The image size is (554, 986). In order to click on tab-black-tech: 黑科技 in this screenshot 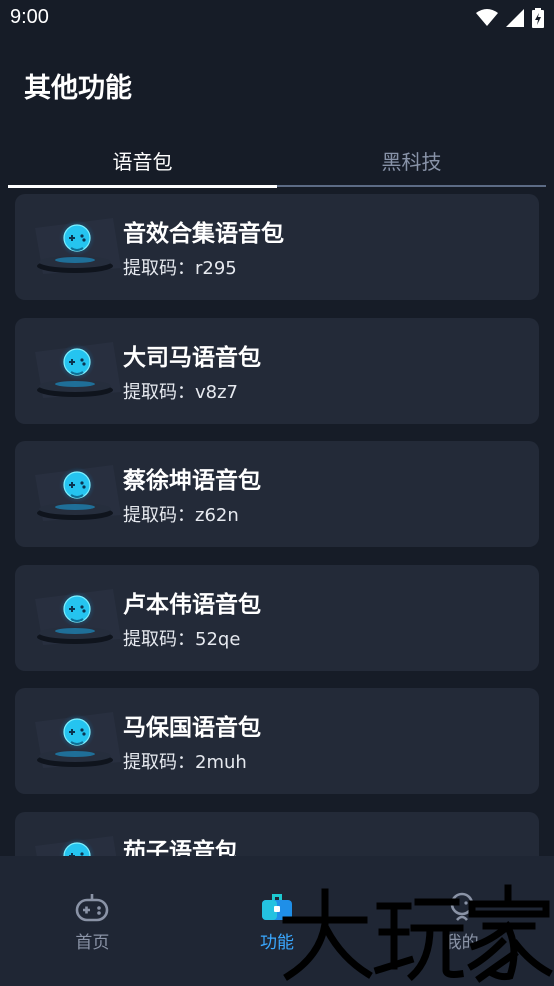, I will do `click(411, 160)`.